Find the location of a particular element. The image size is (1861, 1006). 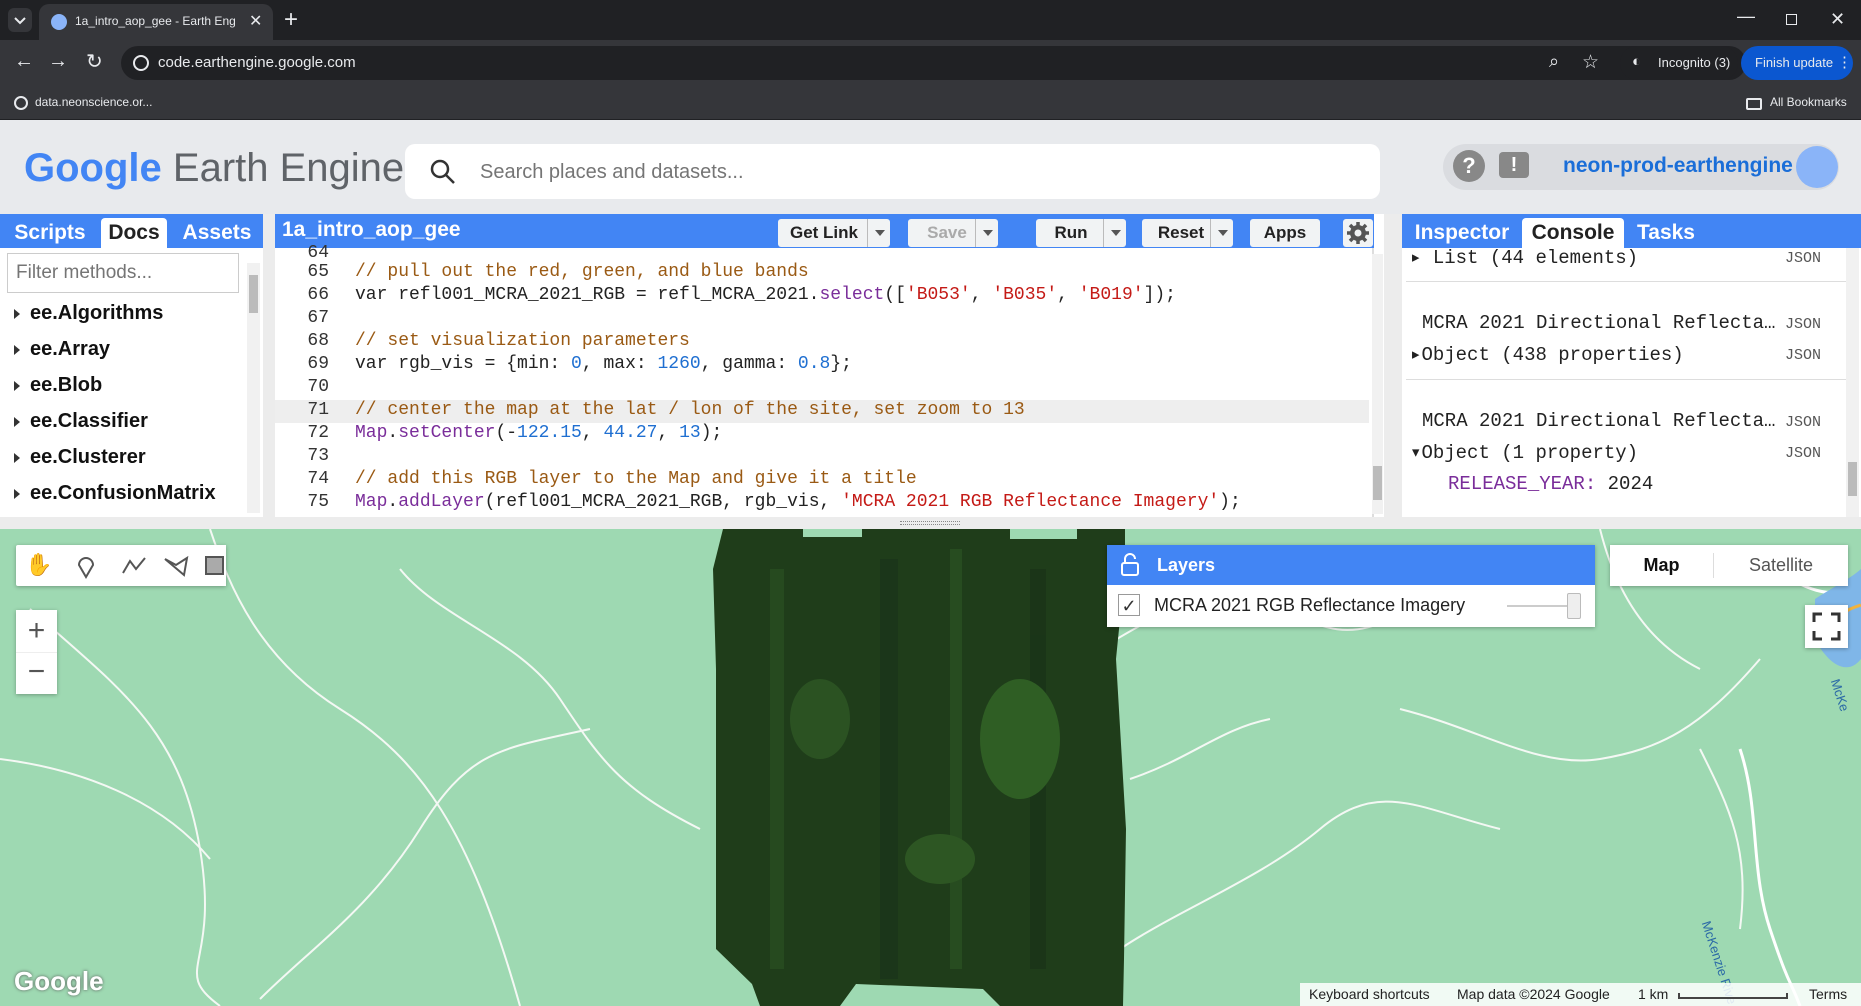

code-text: Map.setCenter(-122.15, 44.27, 13); is located at coordinates (538, 433).